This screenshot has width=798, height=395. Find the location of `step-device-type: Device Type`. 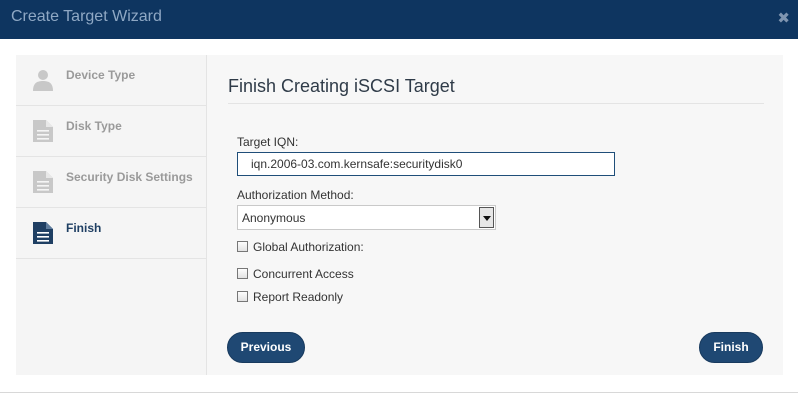

step-device-type: Device Type is located at coordinates (111, 80).